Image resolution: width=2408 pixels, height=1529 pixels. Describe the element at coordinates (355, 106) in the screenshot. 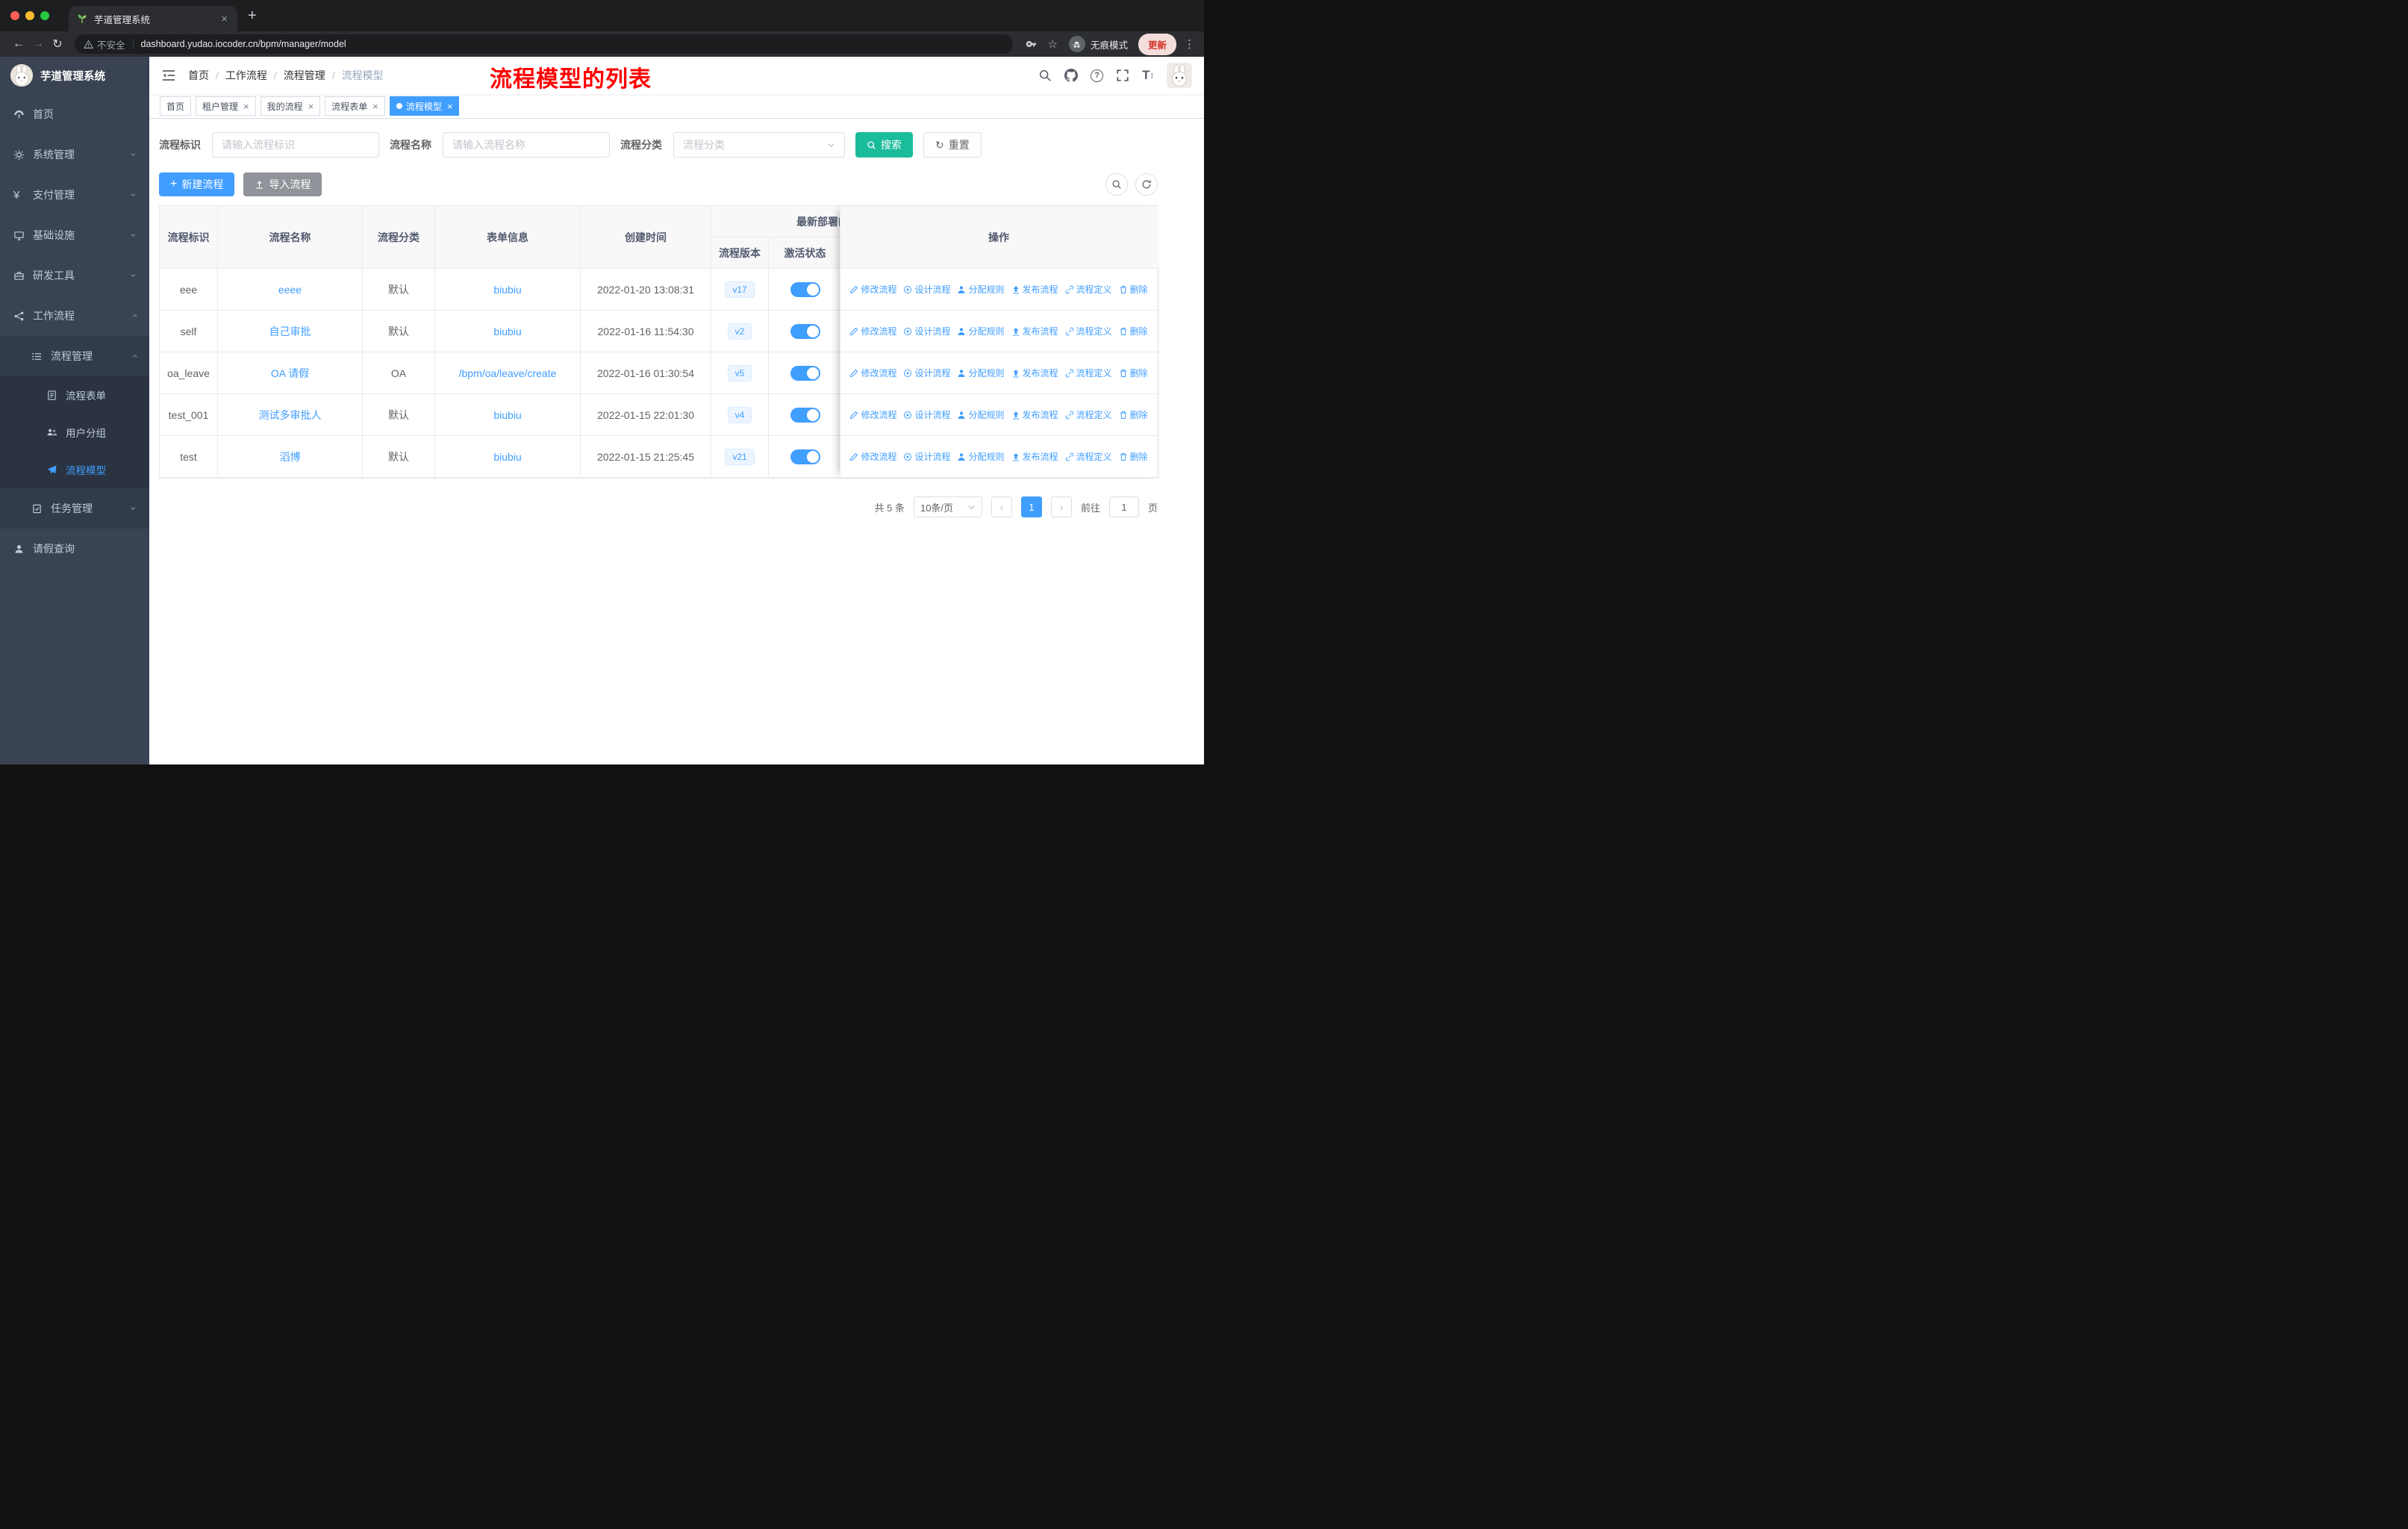

I see `tag-process-form: 流程表单 ×` at that location.